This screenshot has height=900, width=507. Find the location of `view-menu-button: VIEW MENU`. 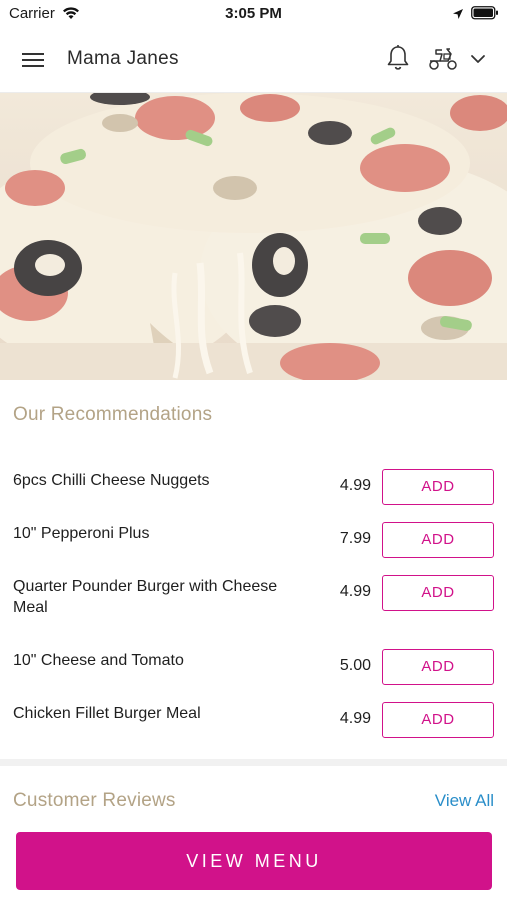

view-menu-button: VIEW MENU is located at coordinates (254, 861).